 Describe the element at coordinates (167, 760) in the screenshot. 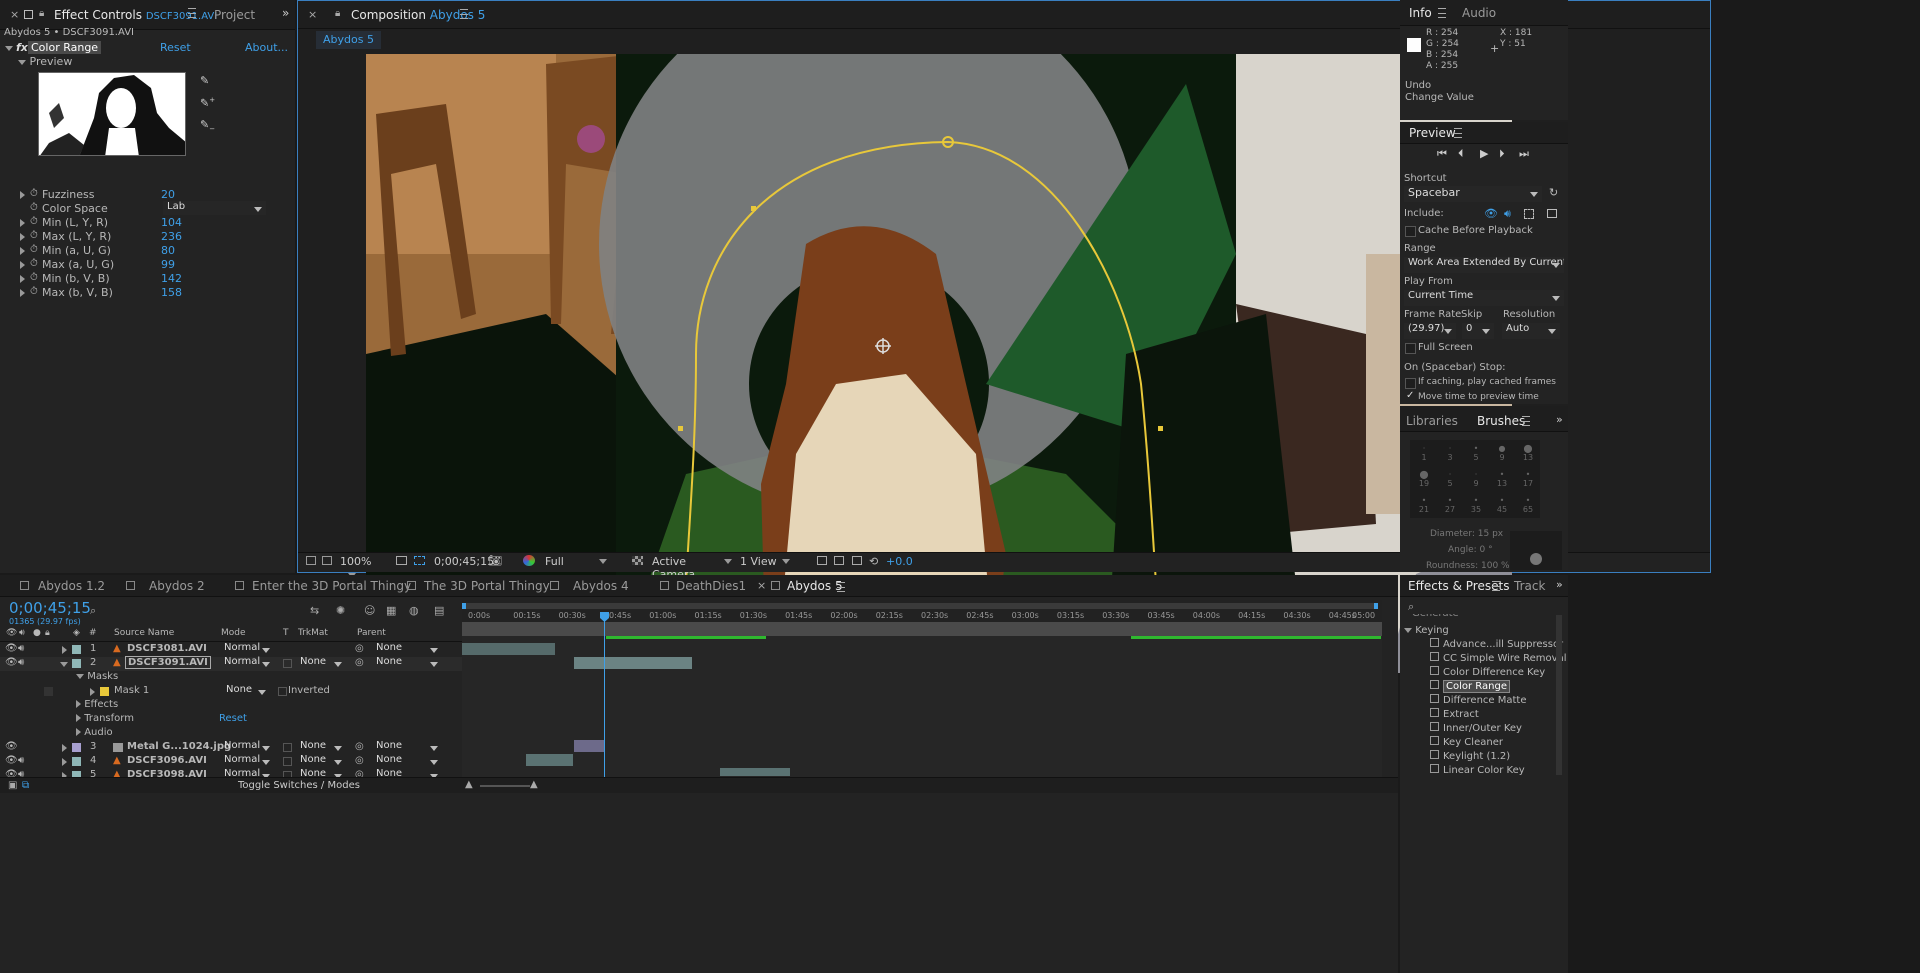

I see `layer-name: DSCF3096.AVI` at that location.